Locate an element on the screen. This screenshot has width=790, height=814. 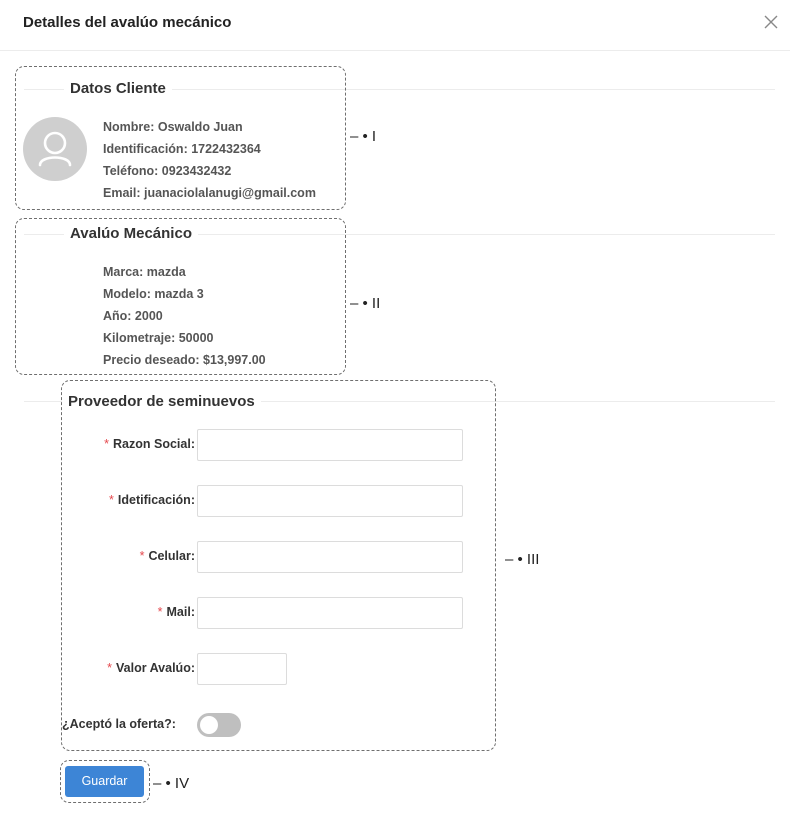
annotation-marker-4: – • IV is located at coordinates (171, 783).